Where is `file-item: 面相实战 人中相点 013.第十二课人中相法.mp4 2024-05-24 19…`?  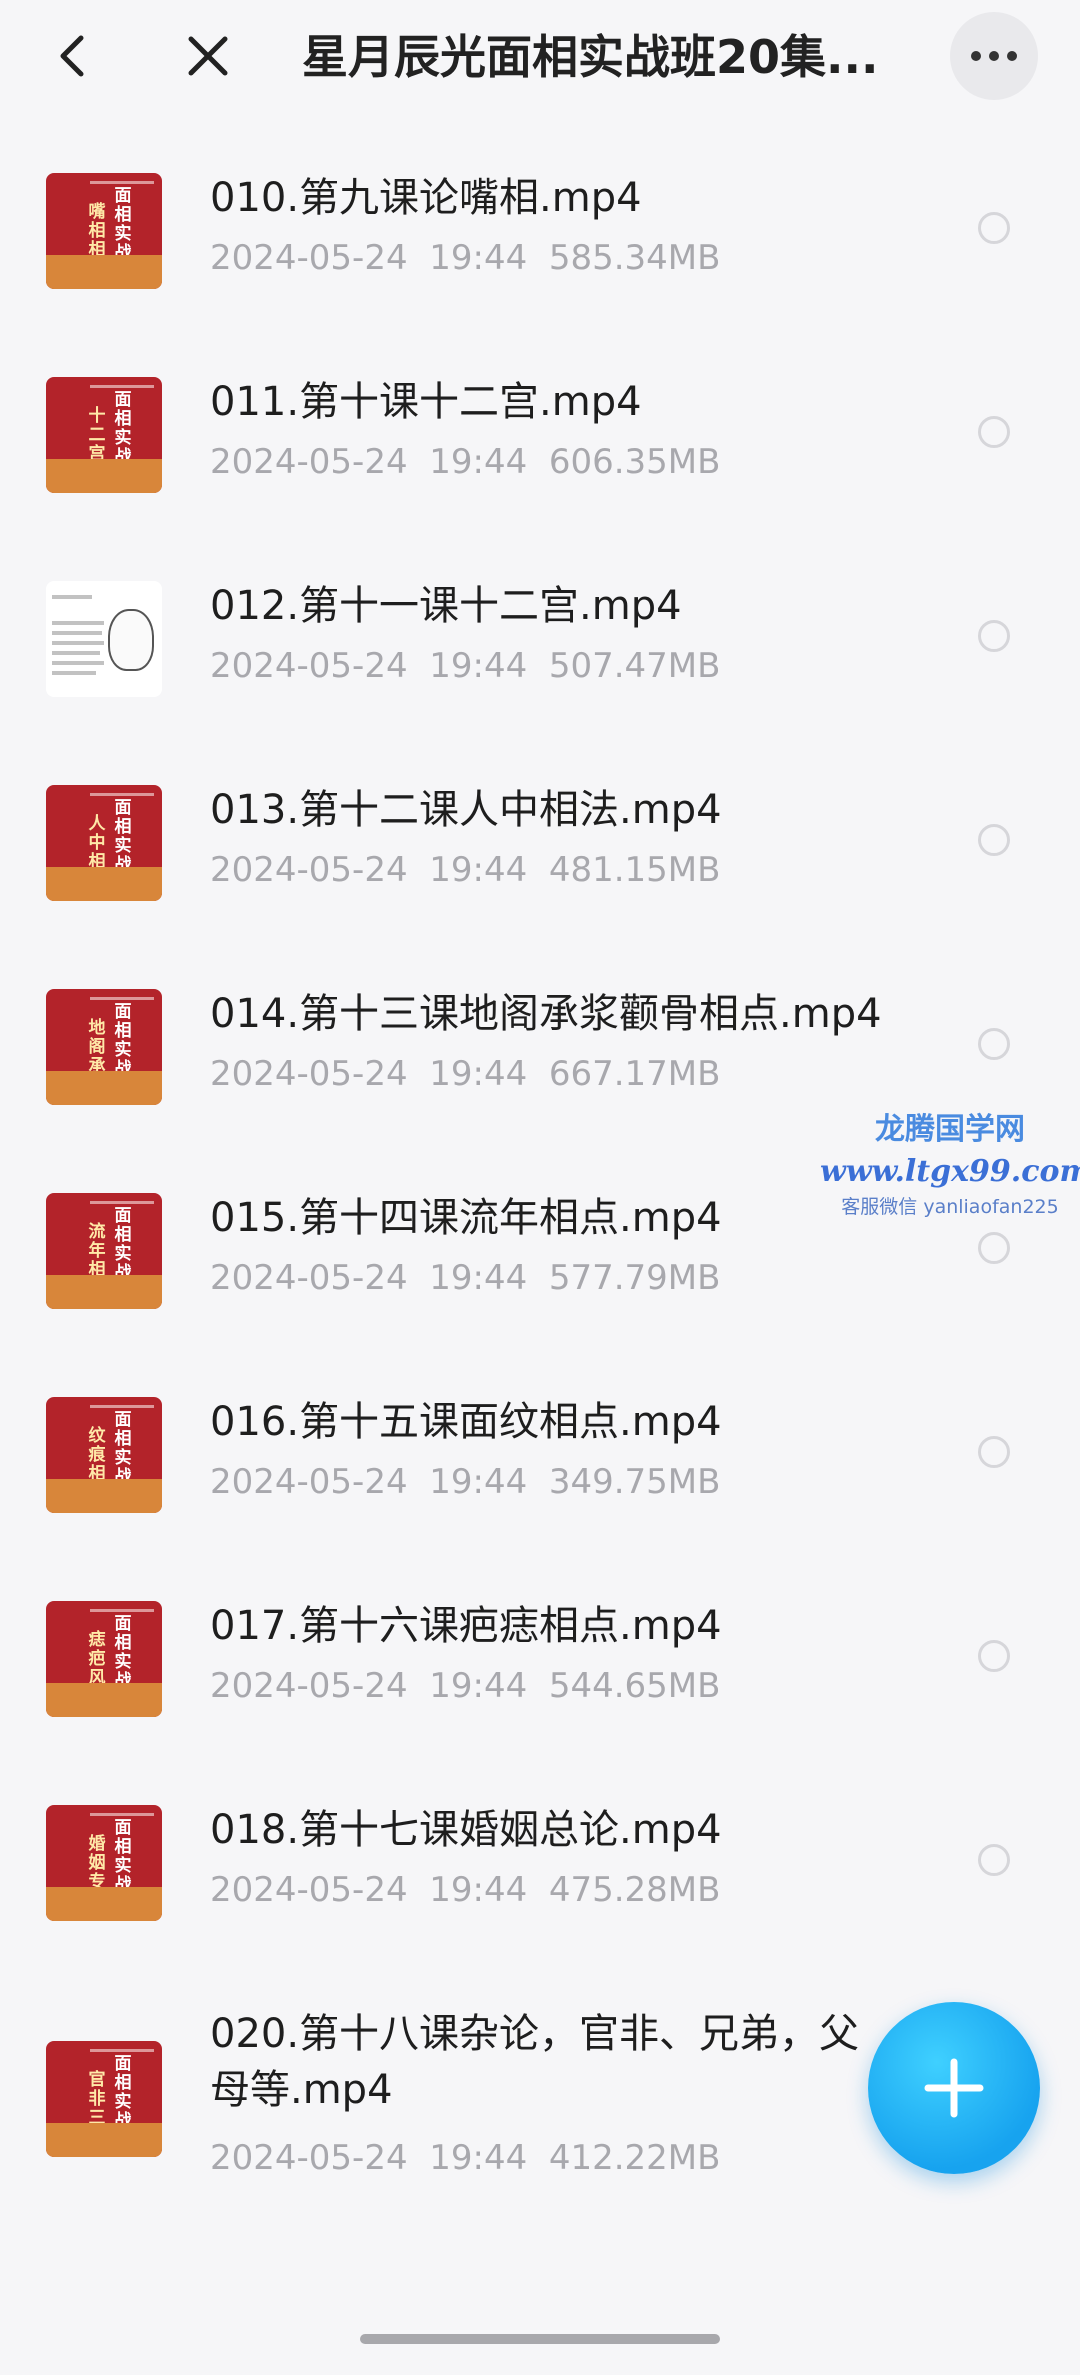 file-item: 面相实战 人中相点 013.第十二课人中相法.mp4 2024-05-24 19… is located at coordinates (540, 836).